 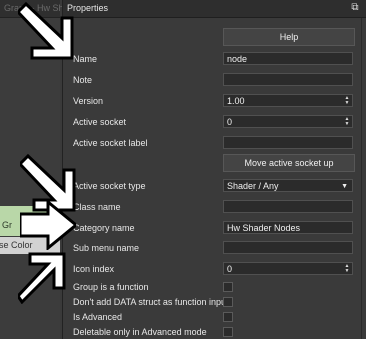 What do you see at coordinates (140, 332) in the screenshot?
I see `deletable-only-label: Deletable only in Advanced mode` at bounding box center [140, 332].